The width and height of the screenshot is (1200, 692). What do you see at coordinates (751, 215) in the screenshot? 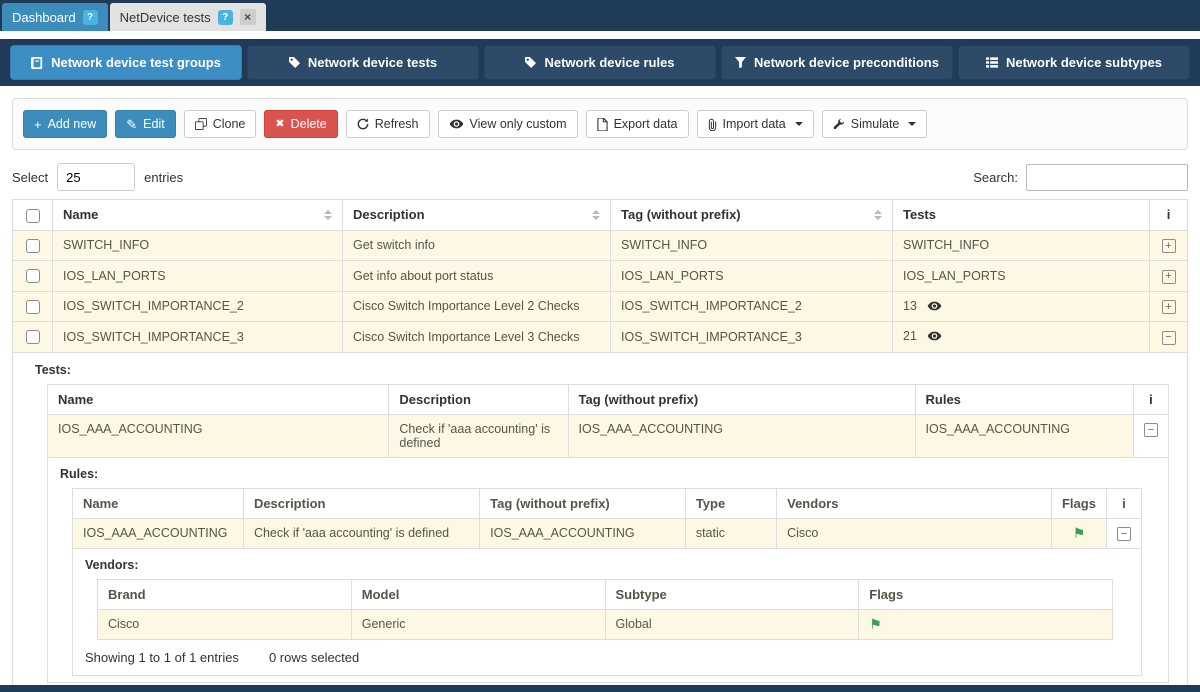
I see `column-header-tag: Tag (without prefix)` at bounding box center [751, 215].